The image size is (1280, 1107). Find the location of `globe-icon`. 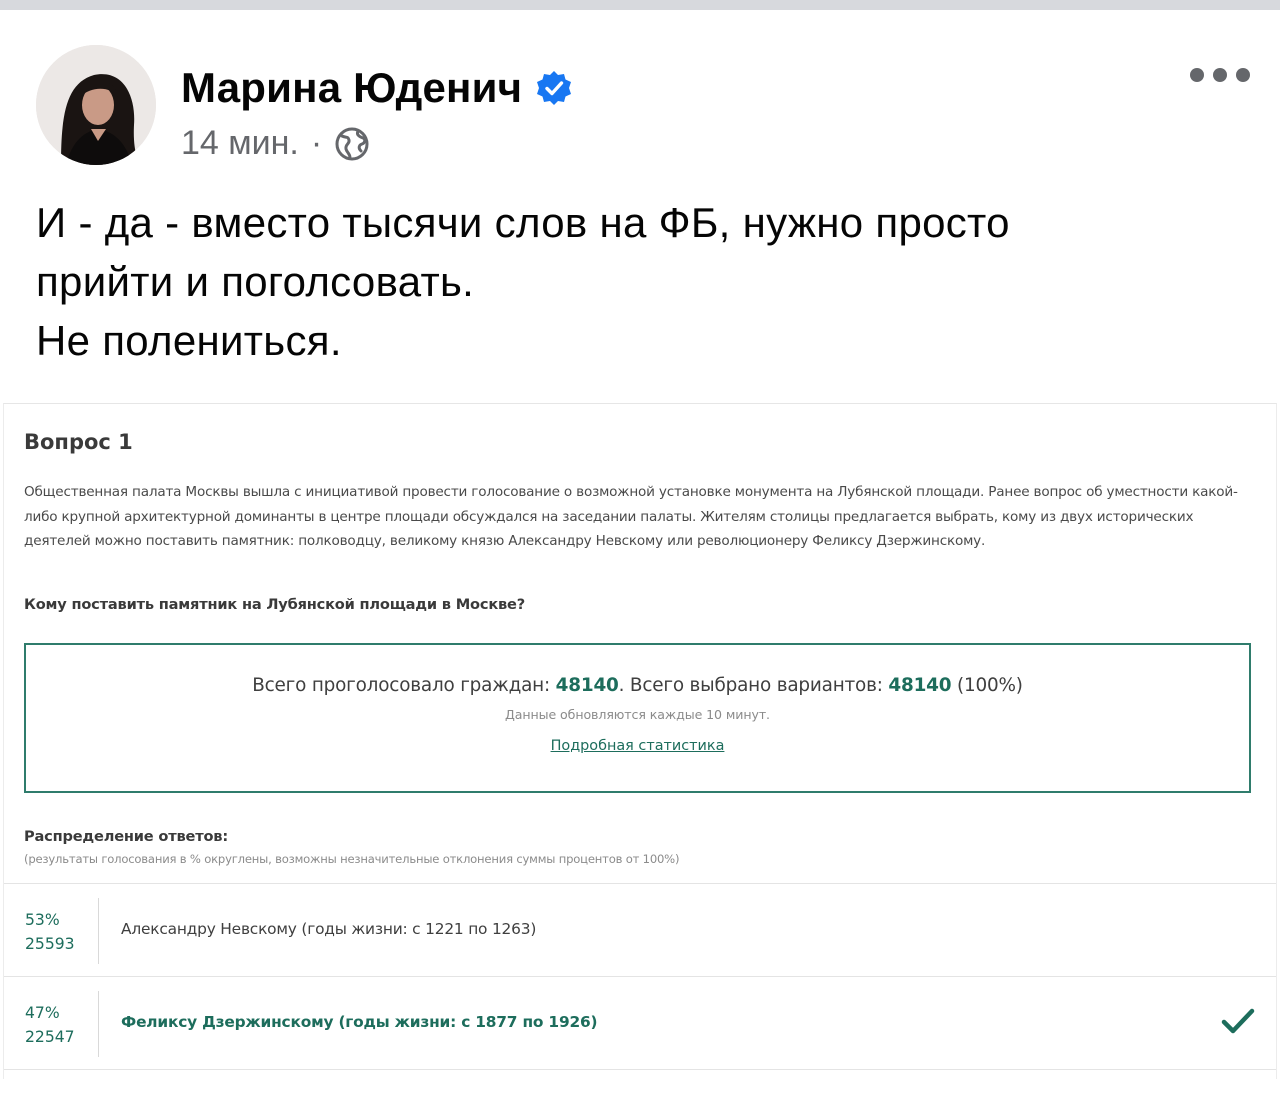

globe-icon is located at coordinates (352, 144).